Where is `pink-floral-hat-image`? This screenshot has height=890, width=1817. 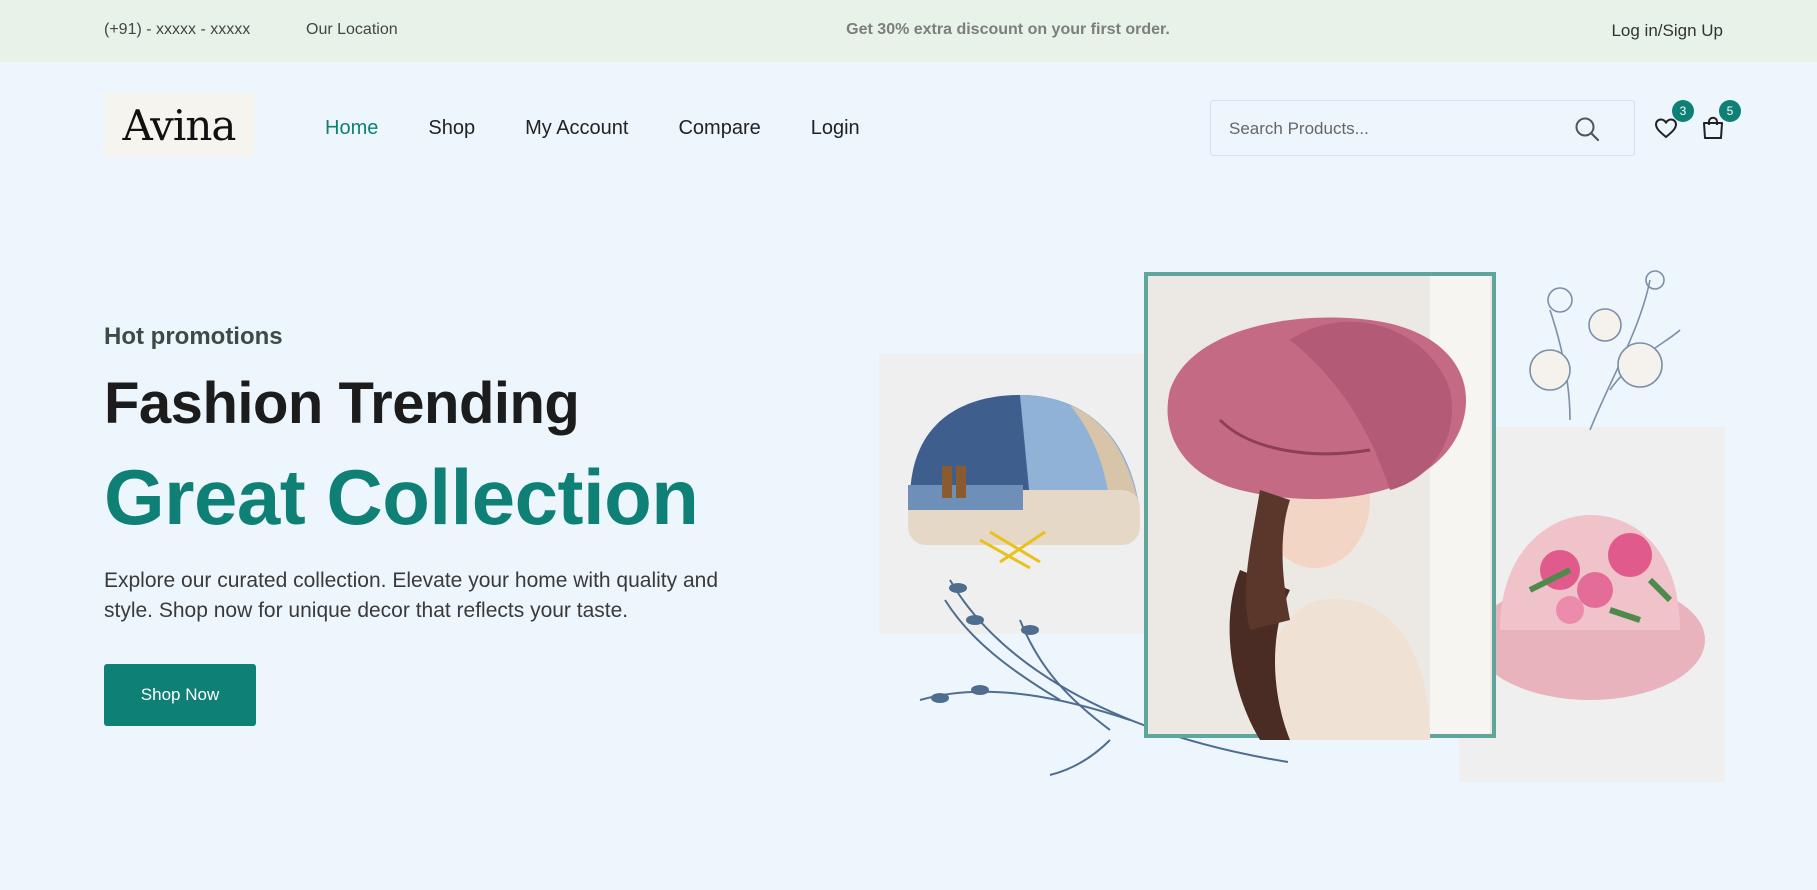 pink-floral-hat-image is located at coordinates (1592, 604).